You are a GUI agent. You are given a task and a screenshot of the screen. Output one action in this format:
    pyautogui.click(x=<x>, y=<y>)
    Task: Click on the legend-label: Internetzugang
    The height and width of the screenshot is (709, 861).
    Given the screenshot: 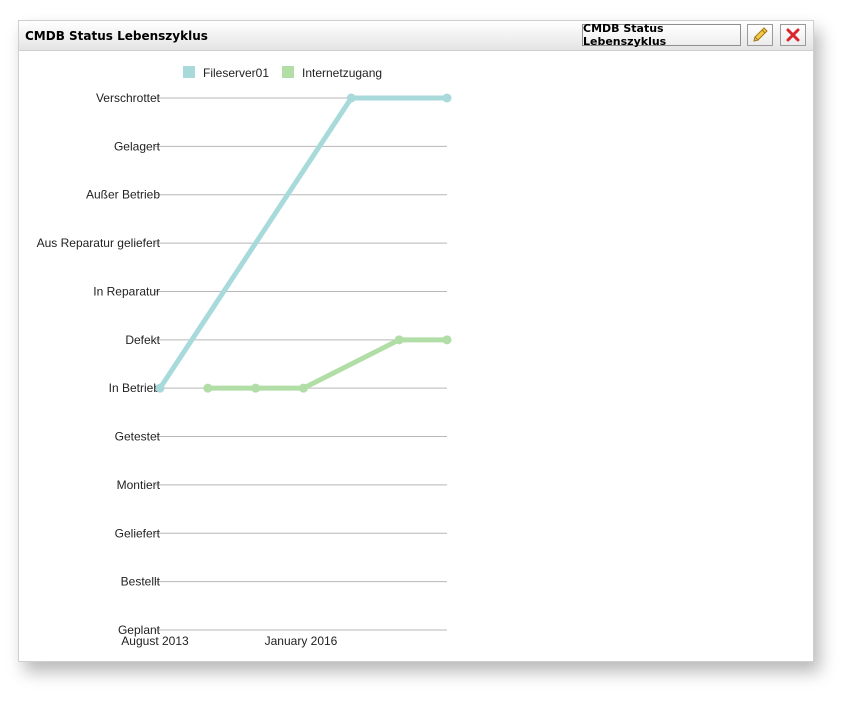 What is the action you would take?
    pyautogui.click(x=342, y=73)
    